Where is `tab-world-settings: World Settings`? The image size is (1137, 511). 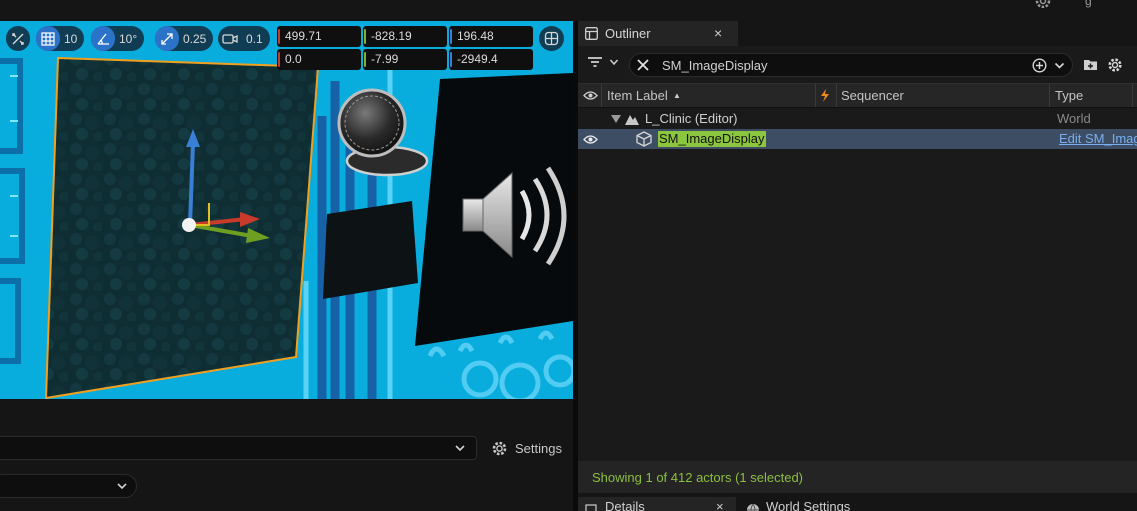 tab-world-settings: World Settings is located at coordinates (826, 504).